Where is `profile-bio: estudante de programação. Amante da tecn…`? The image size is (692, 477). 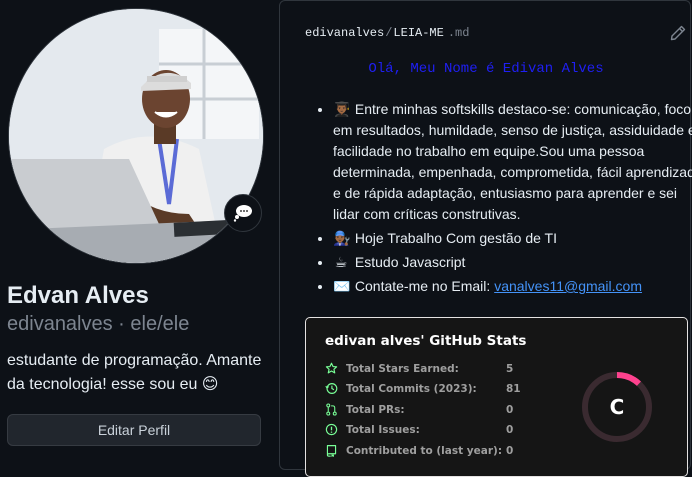
profile-bio: estudante de programação. Amante da tecn… is located at coordinates (134, 372).